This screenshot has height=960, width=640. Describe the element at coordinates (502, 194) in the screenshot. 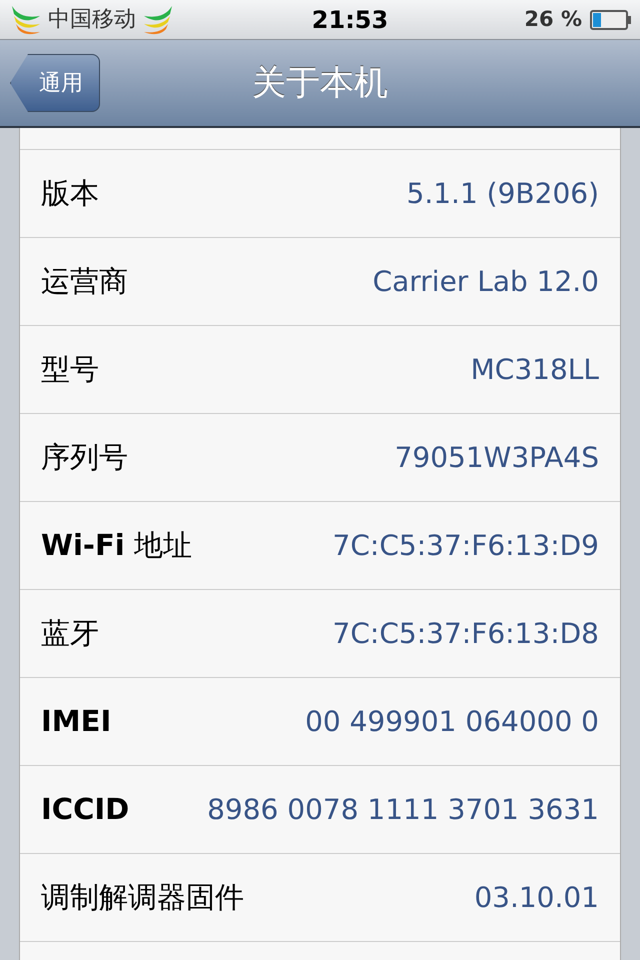

I see `row-value: 5.1.1 (9B206)` at that location.